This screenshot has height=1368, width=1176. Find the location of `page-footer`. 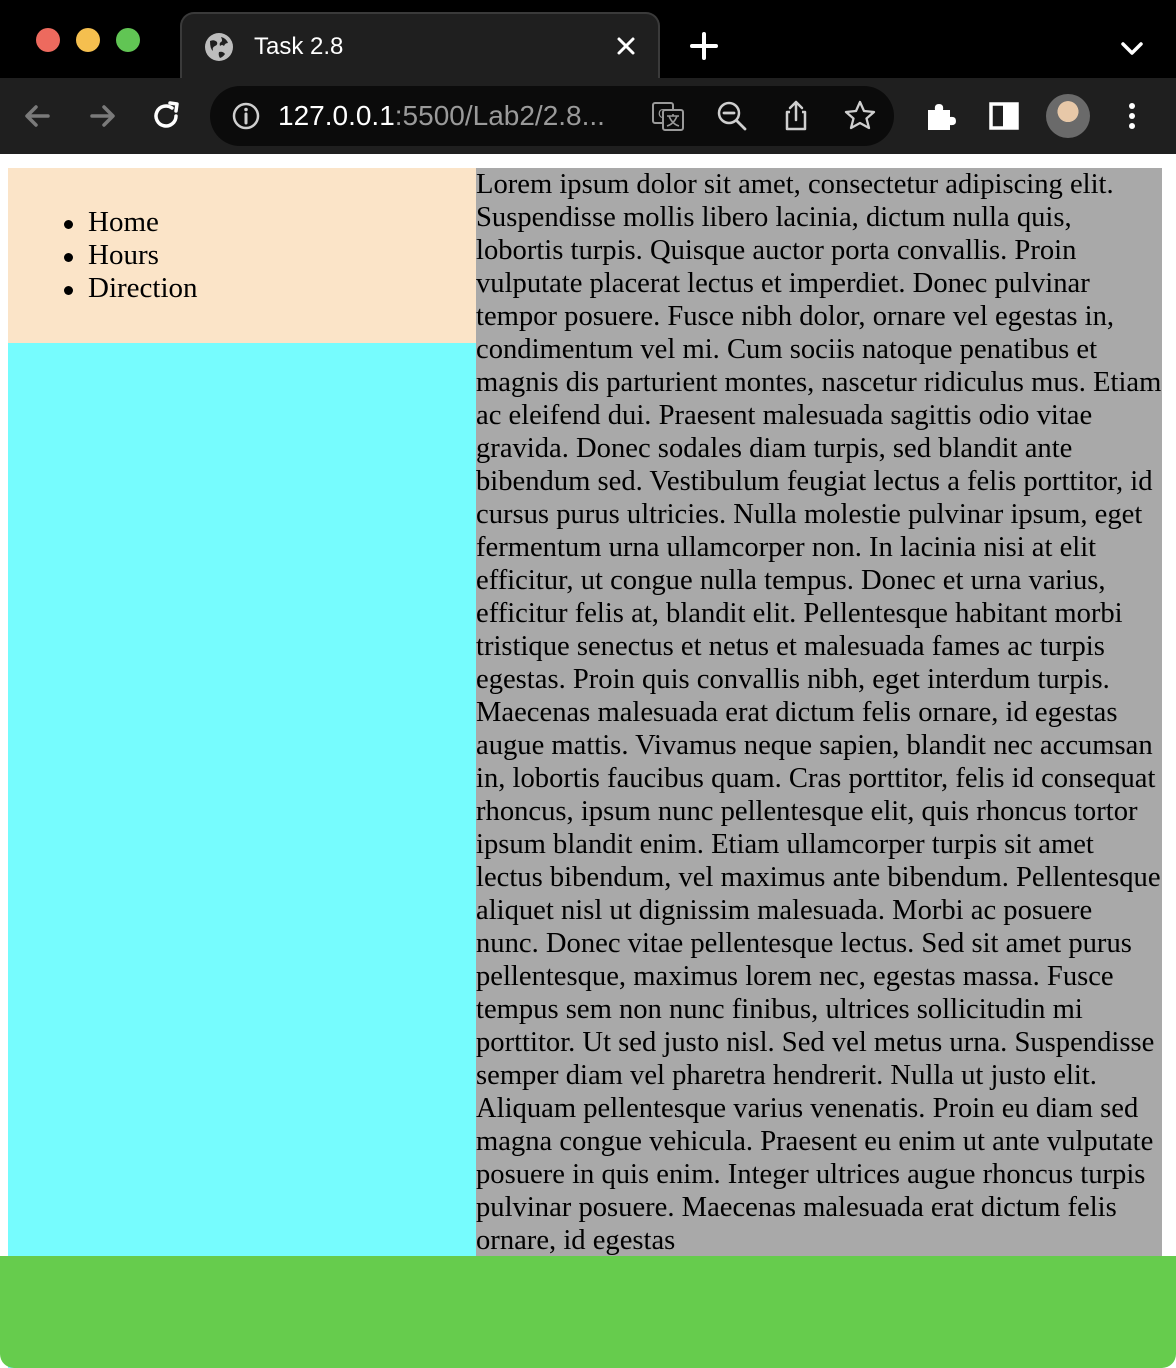

page-footer is located at coordinates (588, 1312).